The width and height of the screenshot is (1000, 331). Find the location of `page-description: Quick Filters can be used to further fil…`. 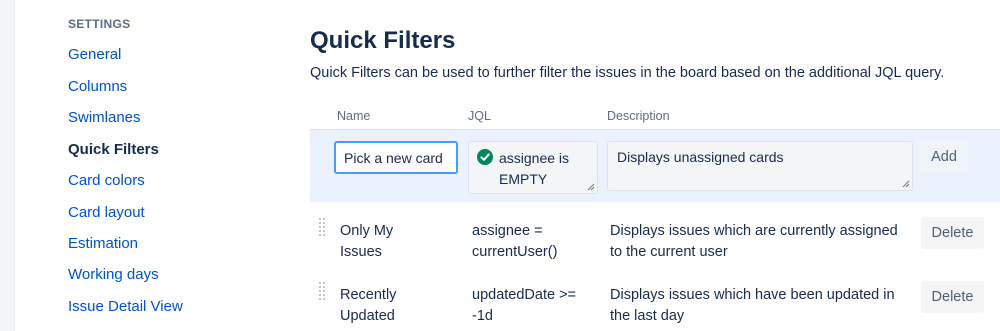

page-description: Quick Filters can be used to further fil… is located at coordinates (627, 73).